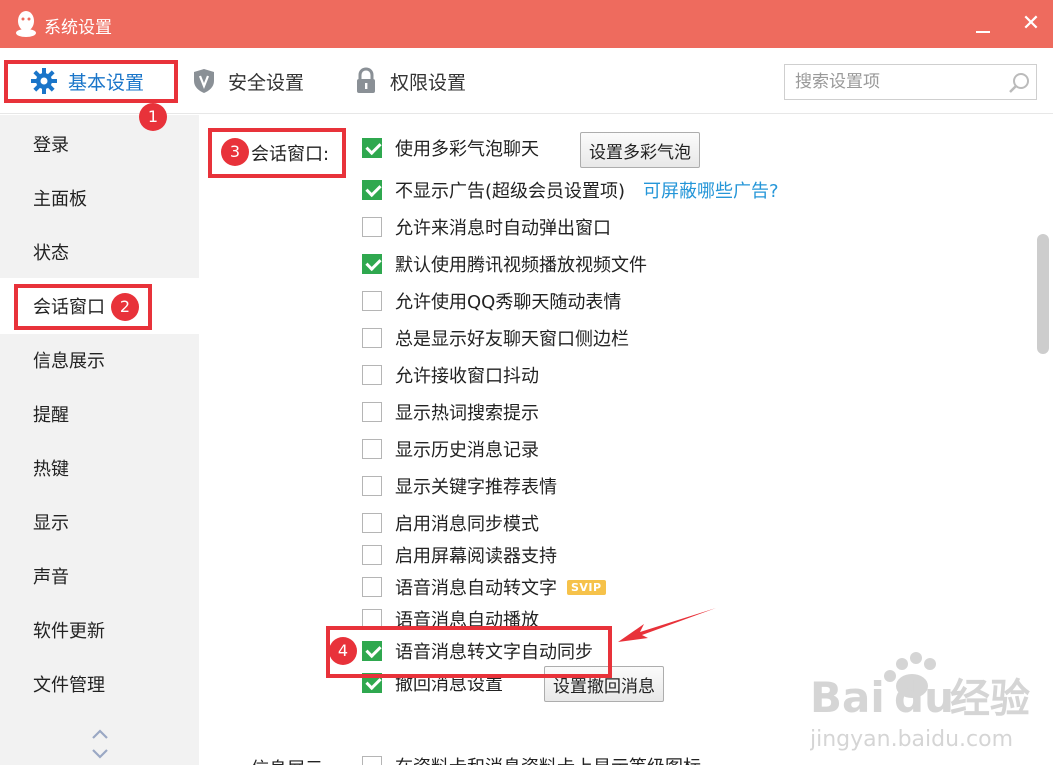  Describe the element at coordinates (711, 190) in the screenshot. I see `ad-link: 可屏蔽哪些广告?` at that location.